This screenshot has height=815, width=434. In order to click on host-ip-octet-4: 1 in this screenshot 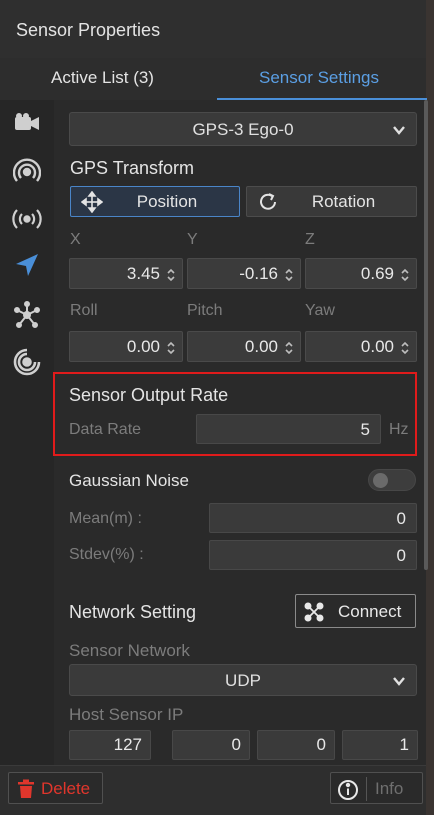, I will do `click(380, 745)`.